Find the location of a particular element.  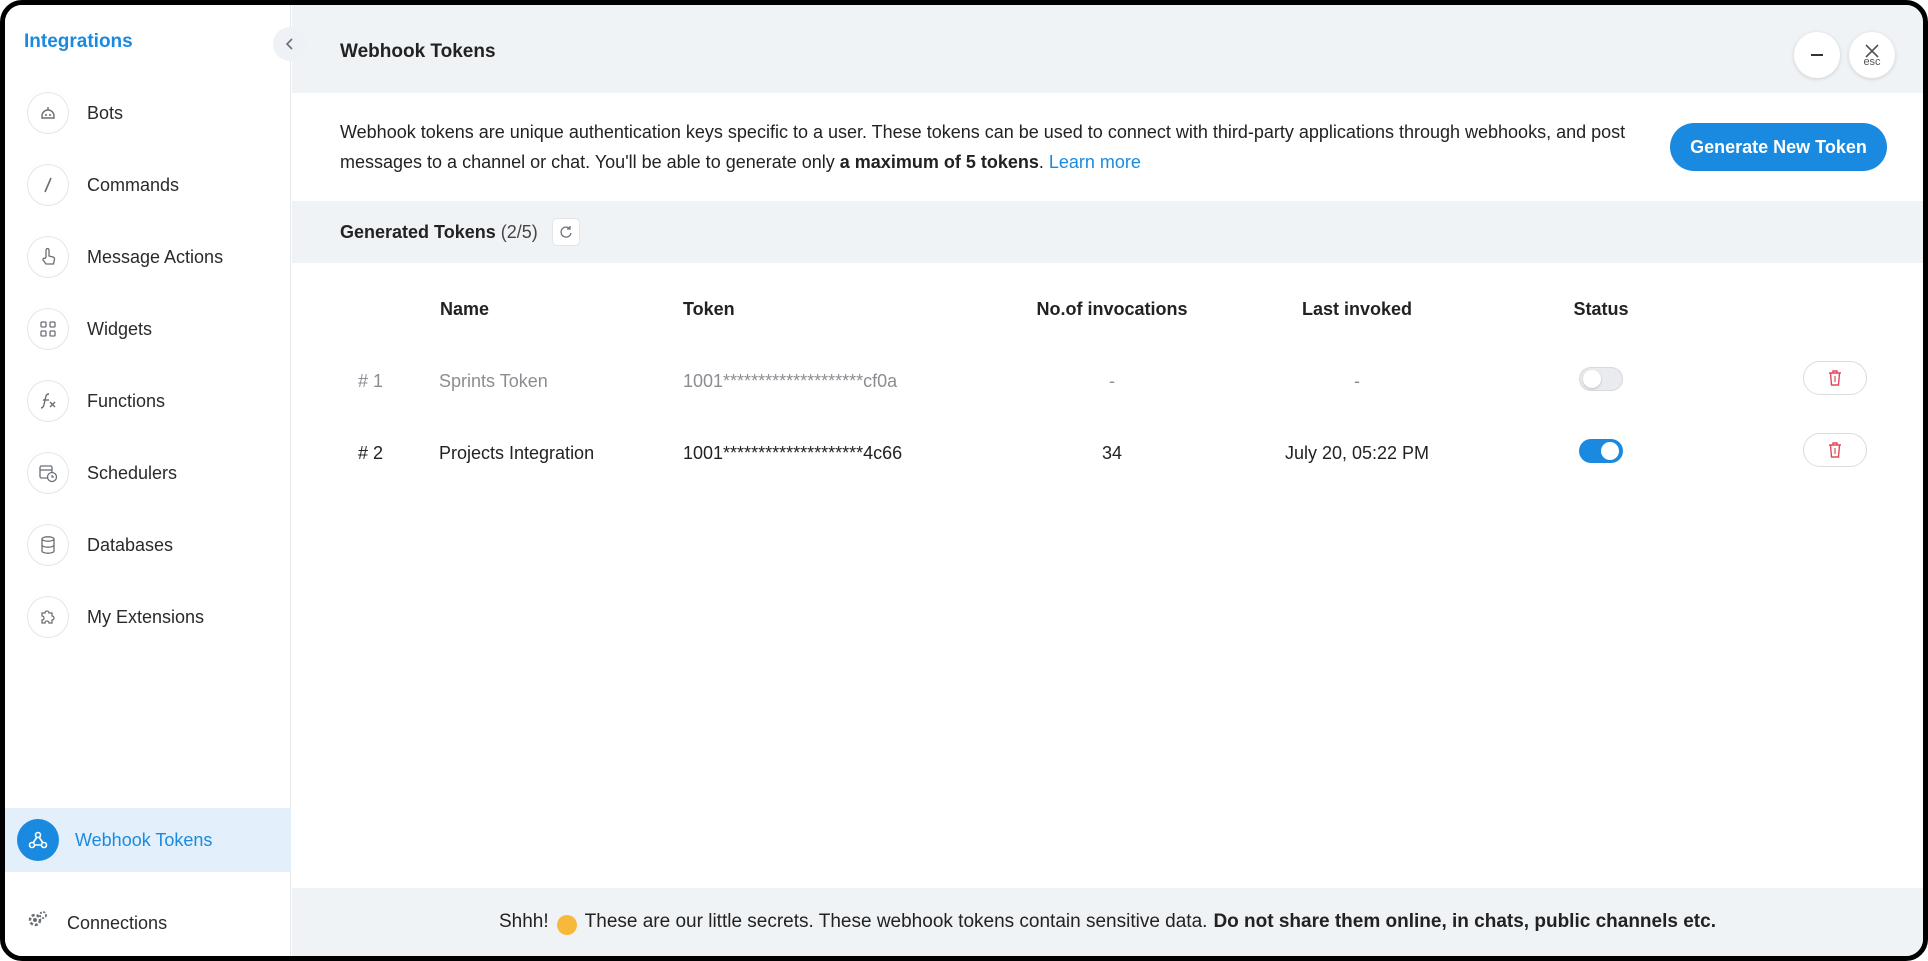

calendar-clock-icon is located at coordinates (48, 473).